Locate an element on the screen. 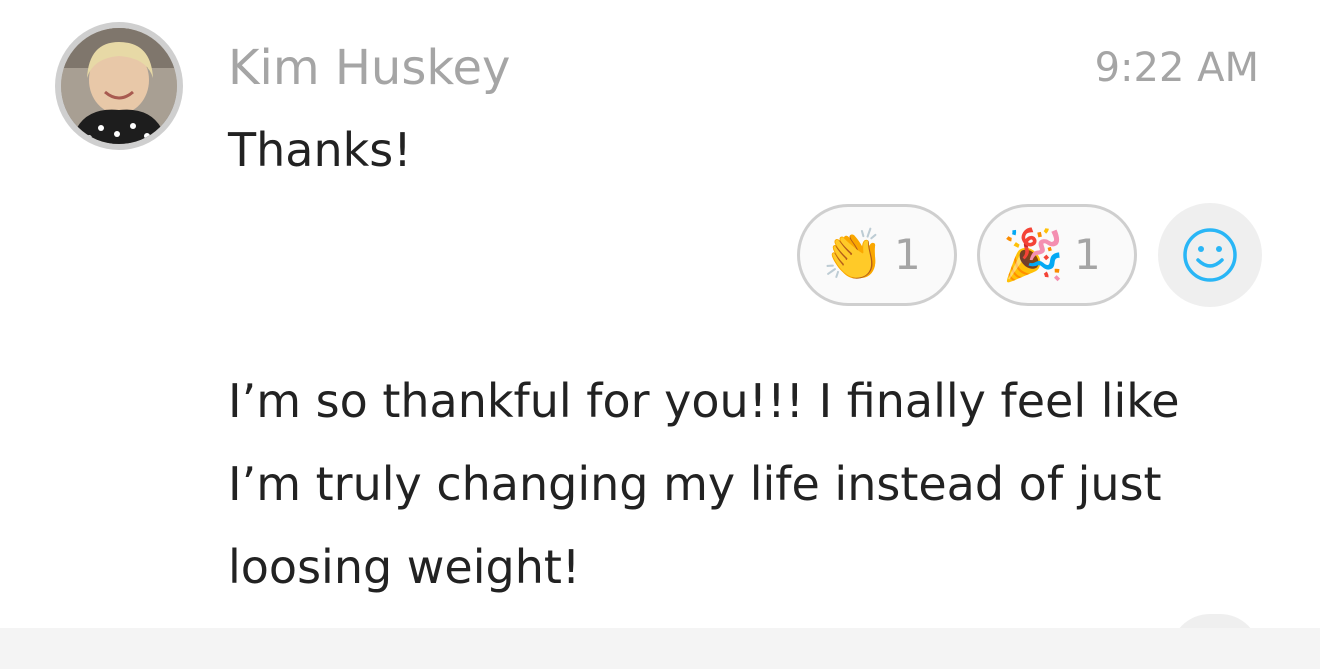  author-name: Kim Huskey is located at coordinates (369, 68).